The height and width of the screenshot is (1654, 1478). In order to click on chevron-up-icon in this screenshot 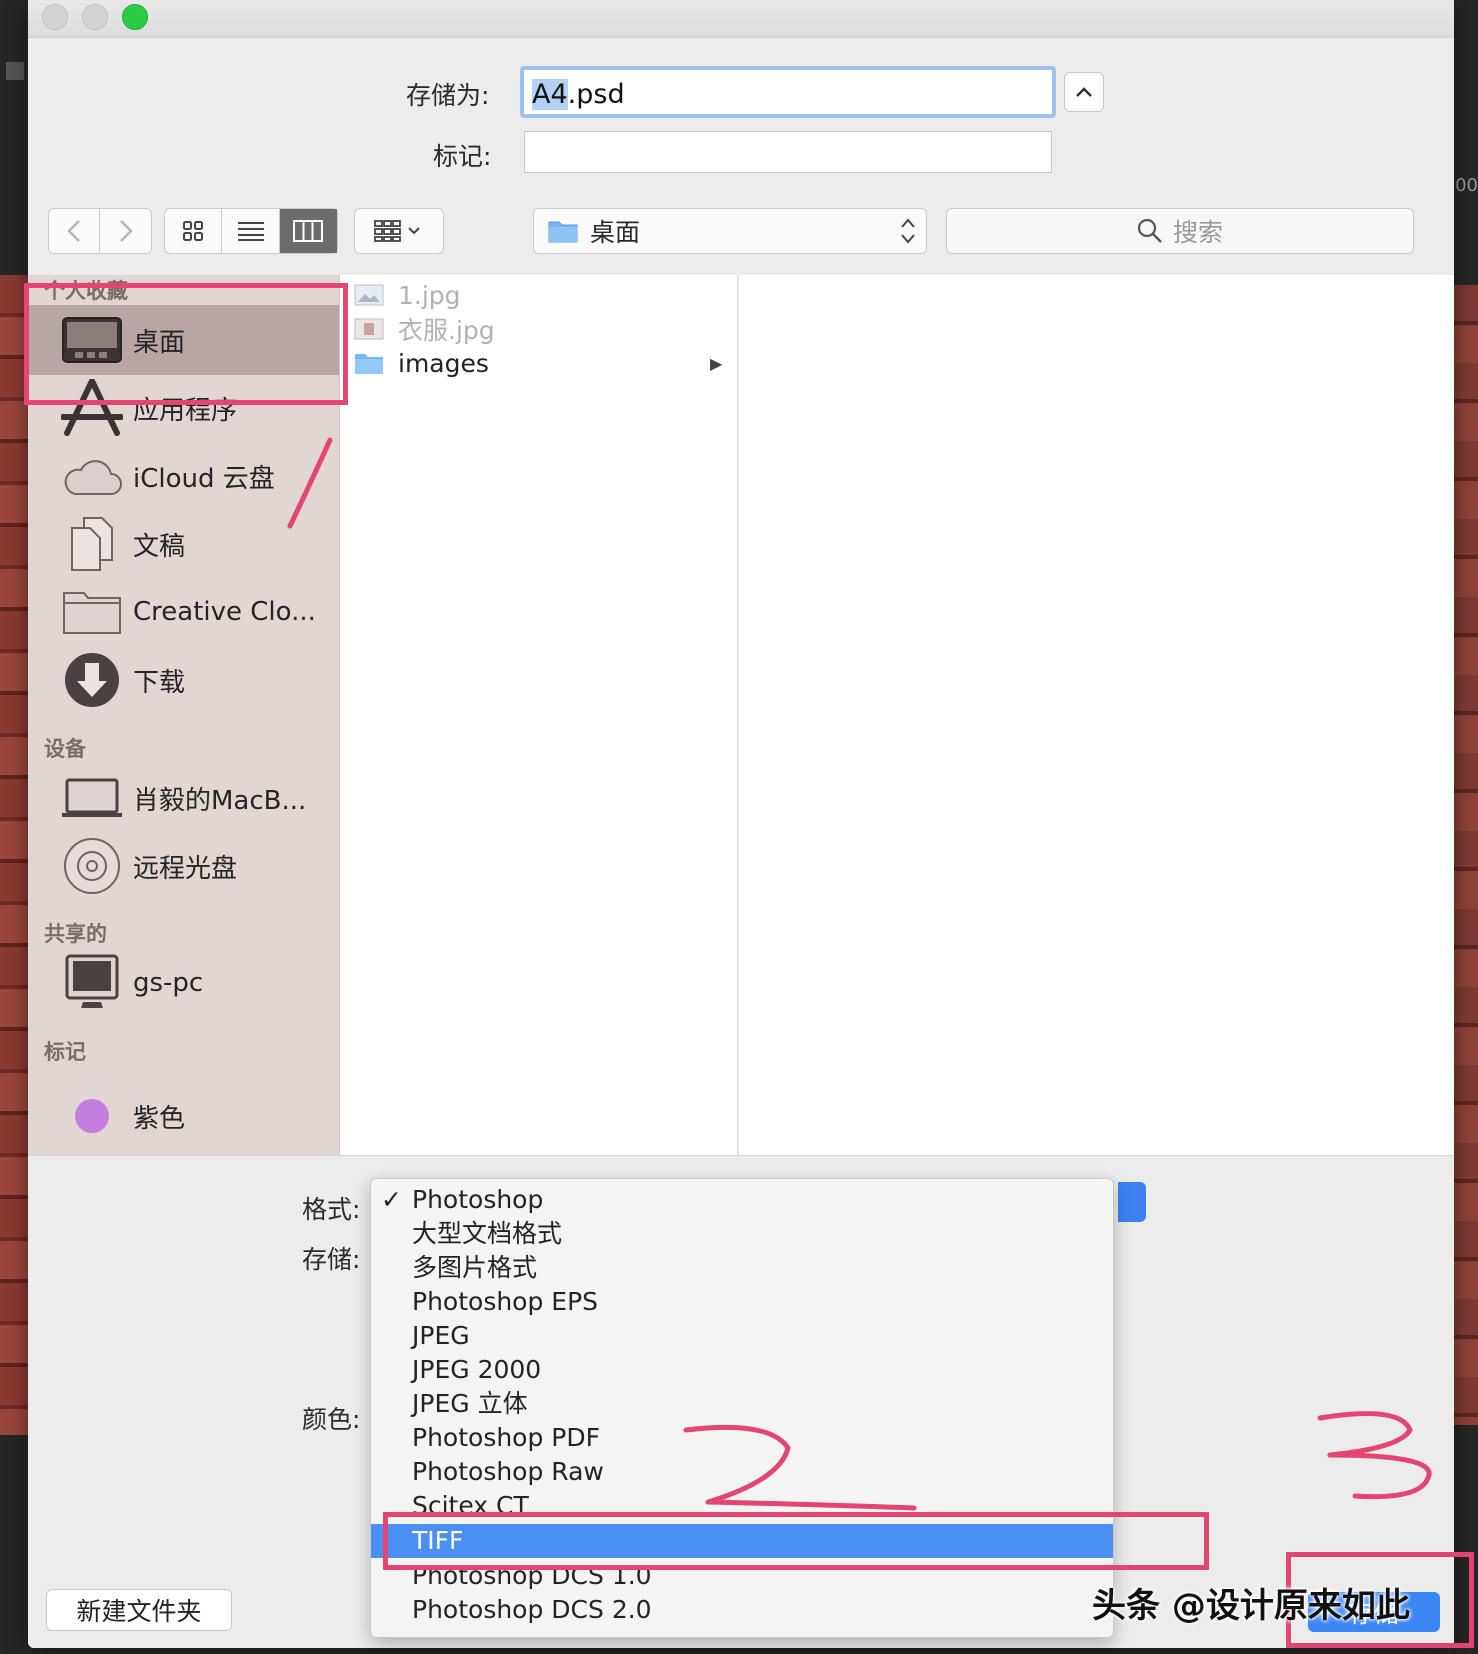, I will do `click(1084, 92)`.